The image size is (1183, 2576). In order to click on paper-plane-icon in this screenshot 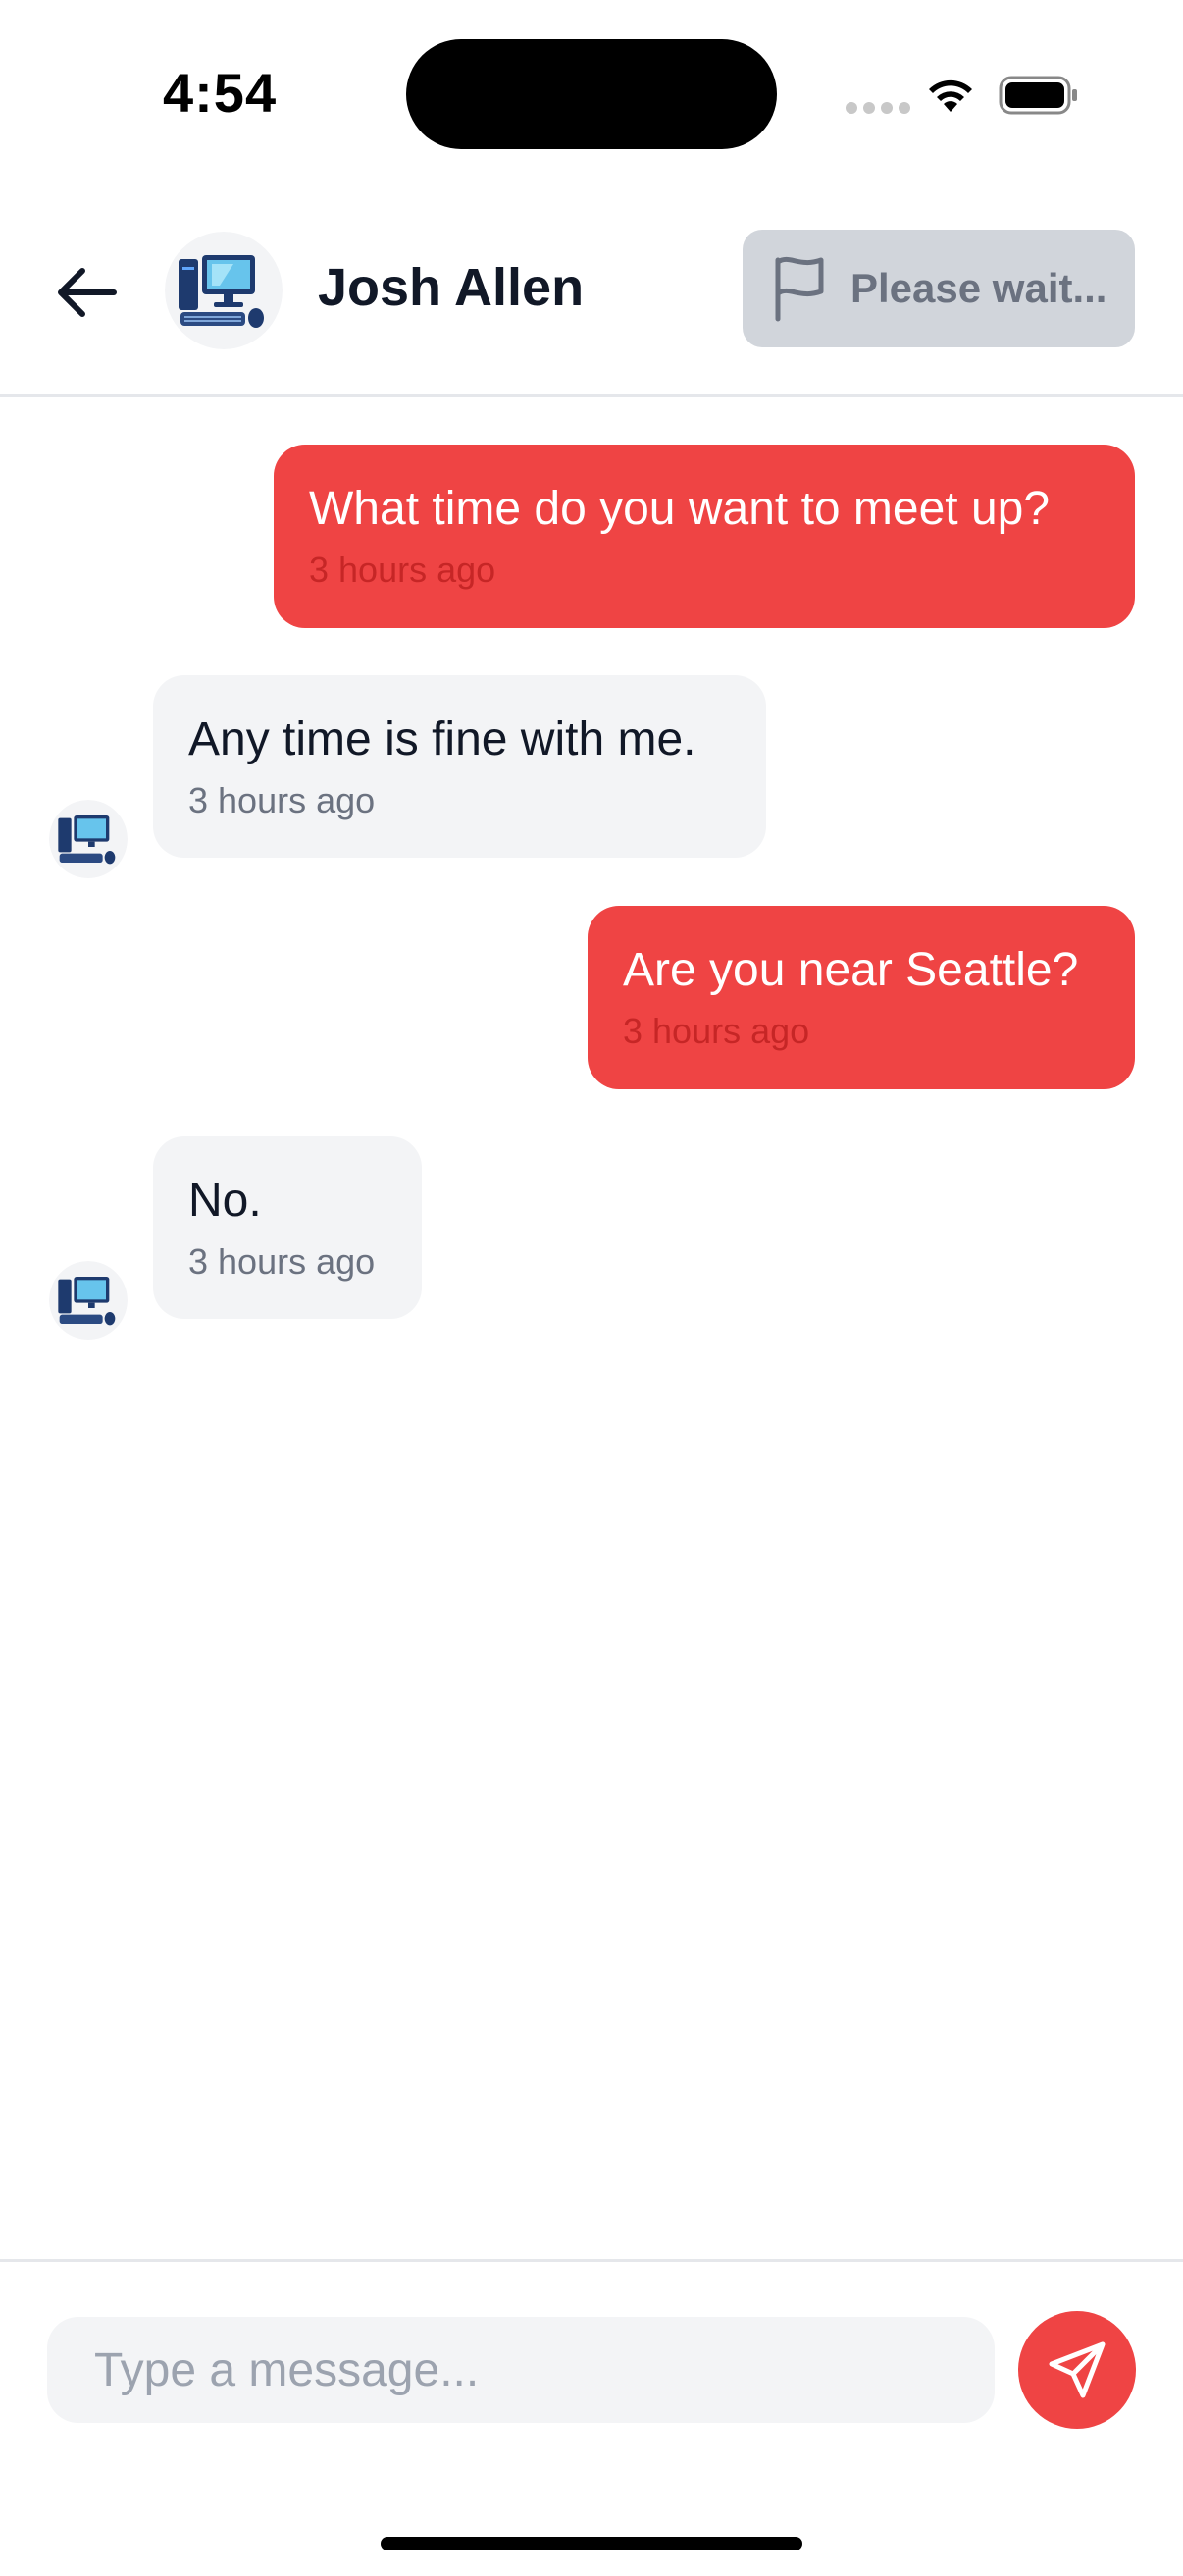, I will do `click(1078, 2369)`.